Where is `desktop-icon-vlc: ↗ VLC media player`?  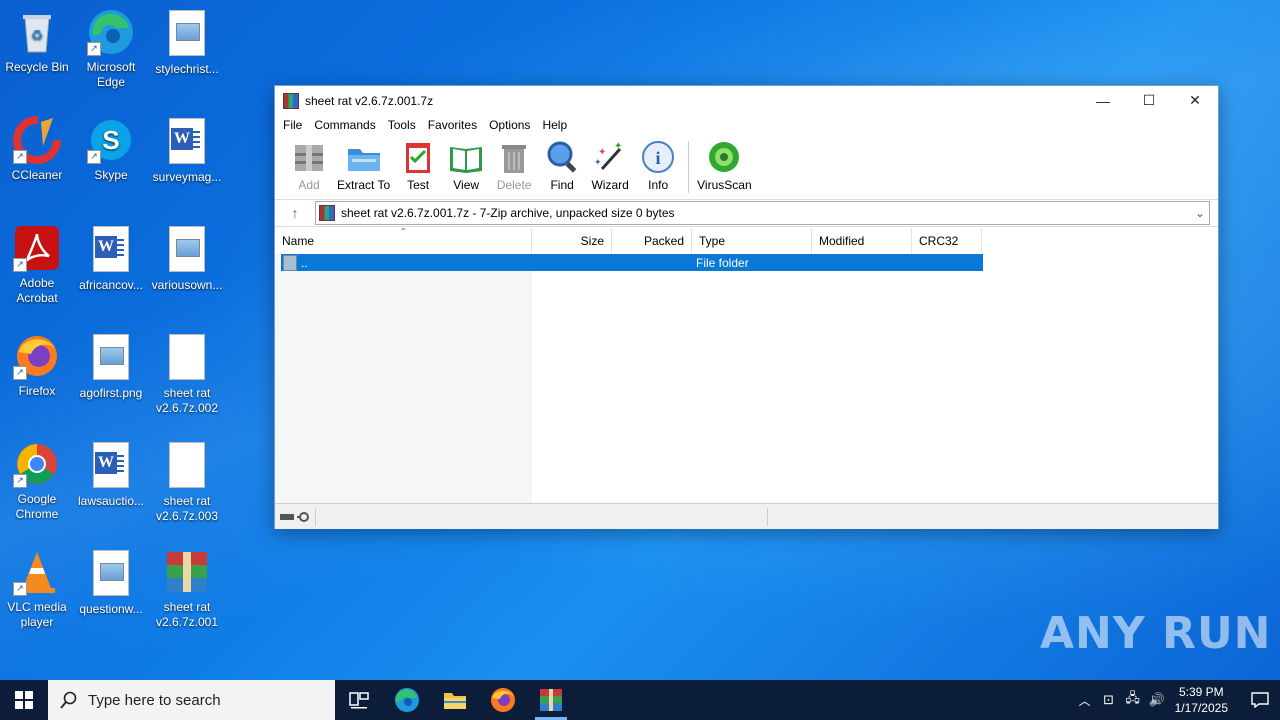
desktop-icon-vlc: ↗ VLC media player is located at coordinates (37, 589).